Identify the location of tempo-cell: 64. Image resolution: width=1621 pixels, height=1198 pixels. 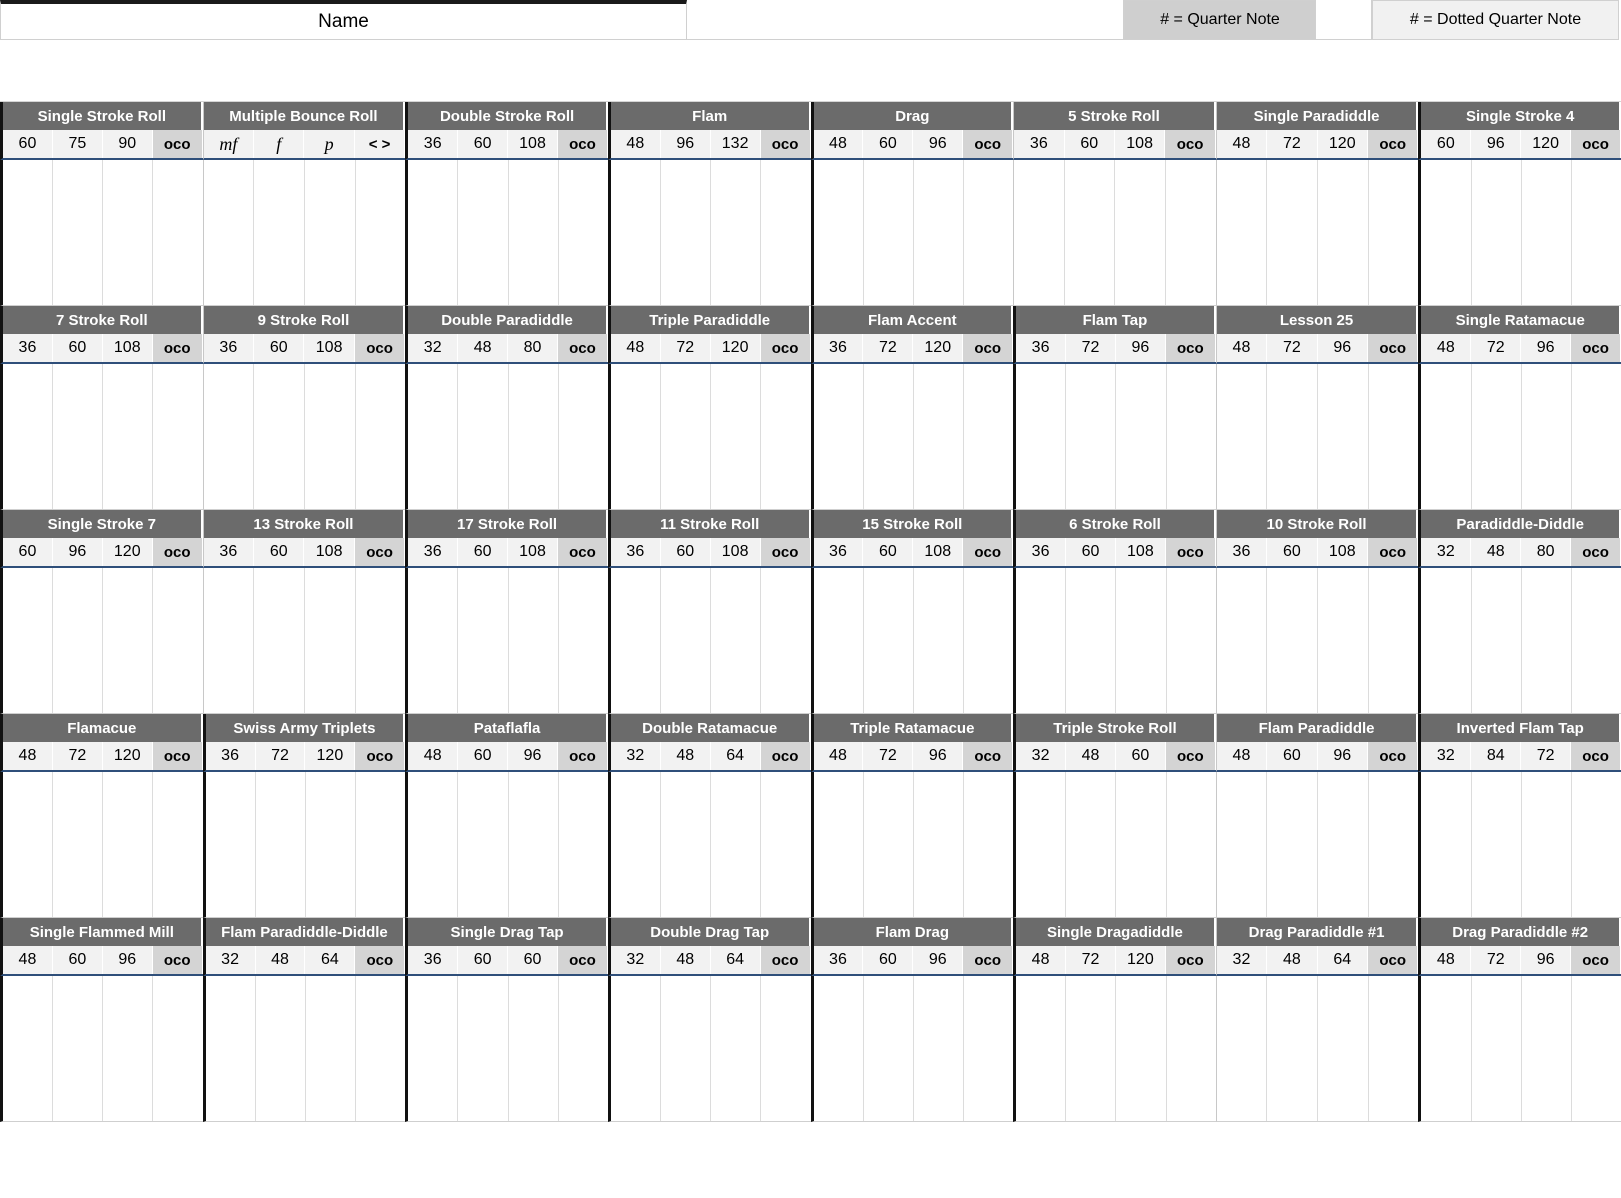
(735, 756).